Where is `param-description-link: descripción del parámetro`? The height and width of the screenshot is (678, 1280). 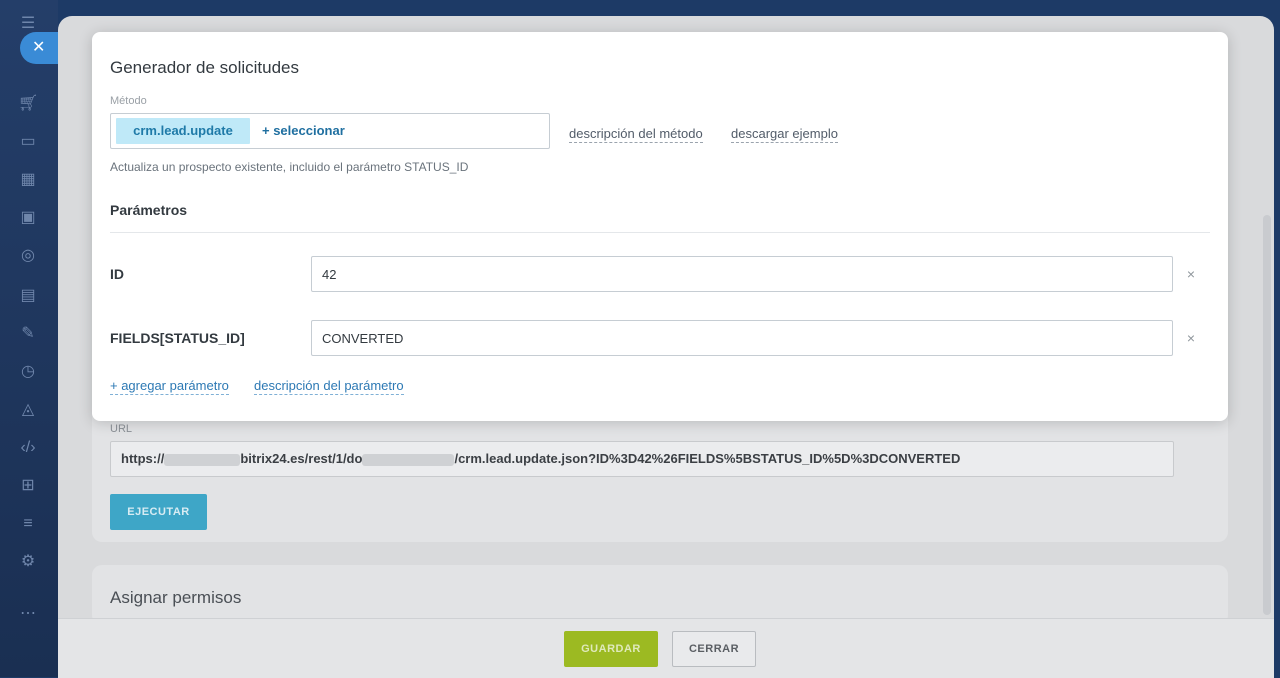
param-description-link: descripción del parámetro is located at coordinates (329, 386).